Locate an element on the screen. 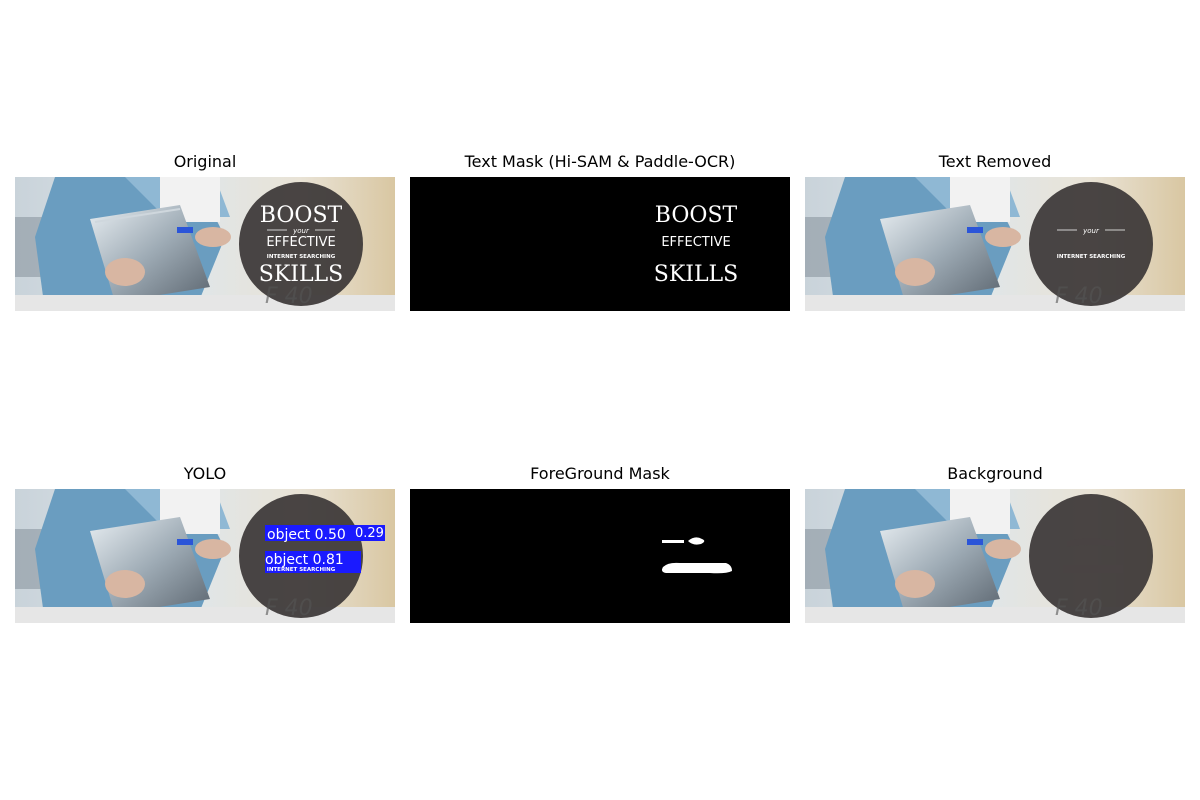 Image resolution: width=1200 pixels, height=800 pixels. mask-skills: SKILLS is located at coordinates (696, 274).